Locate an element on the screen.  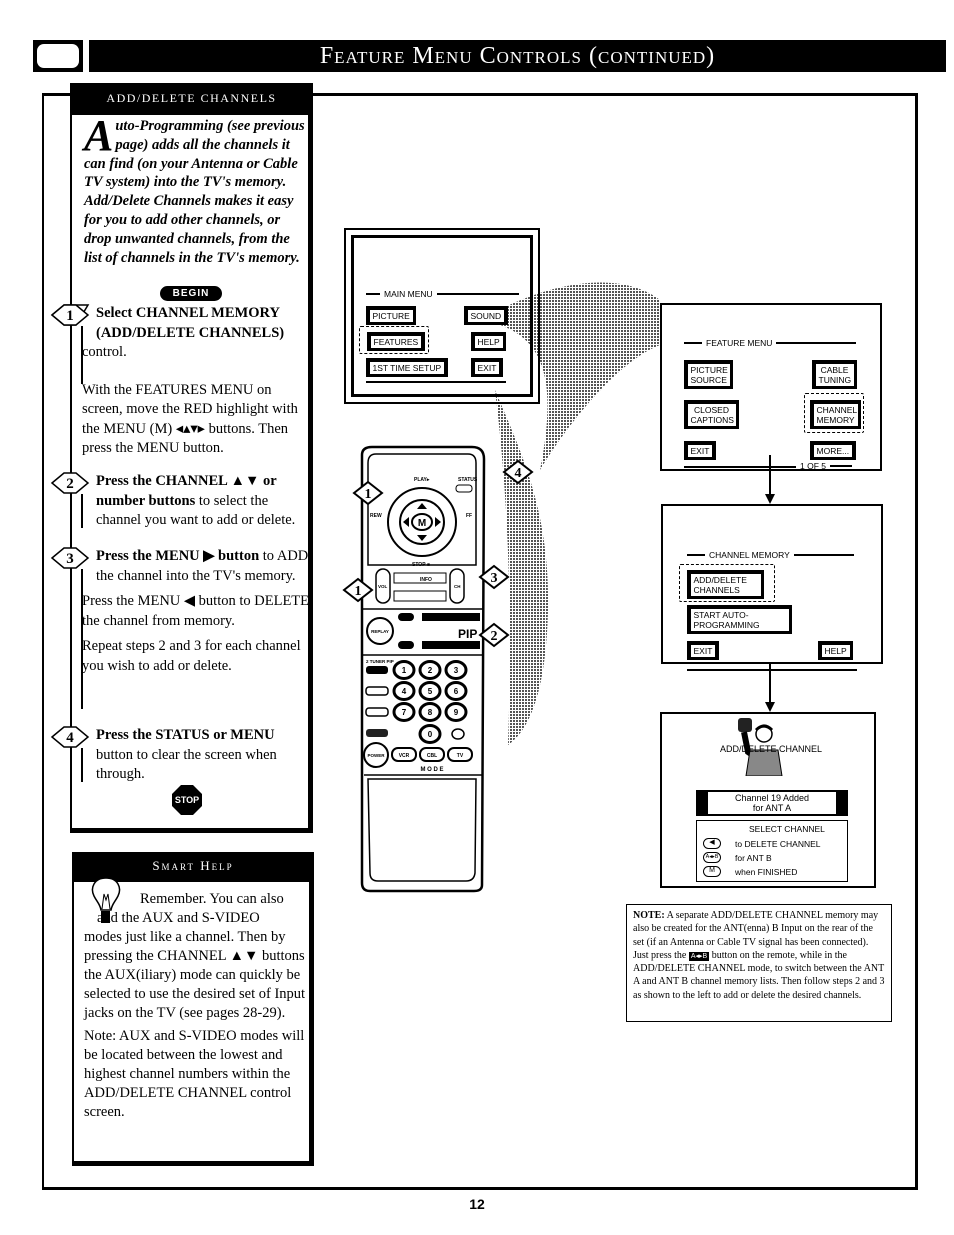
page-number: 12 is located at coordinates (477, 1204).